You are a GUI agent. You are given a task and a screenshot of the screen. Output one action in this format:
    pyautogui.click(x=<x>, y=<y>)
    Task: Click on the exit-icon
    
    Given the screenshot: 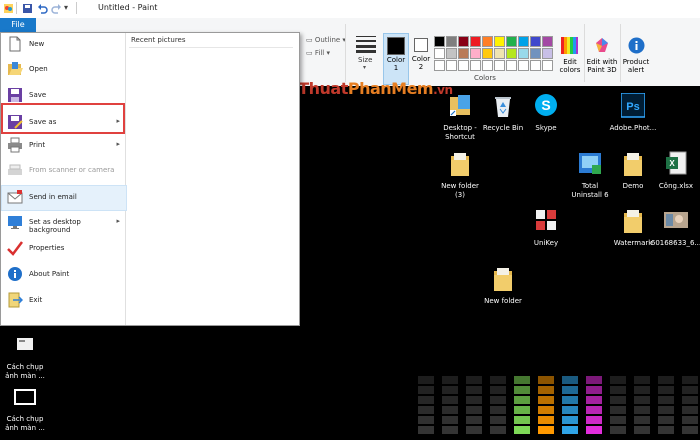 What is the action you would take?
    pyautogui.click(x=15, y=300)
    